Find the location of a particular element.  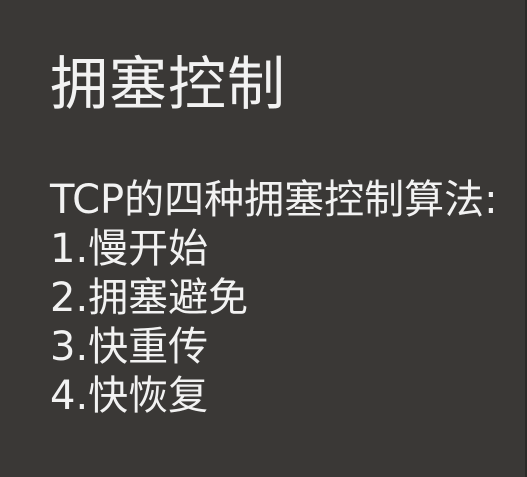

list-item: 1.慢开始 is located at coordinates (129, 249).